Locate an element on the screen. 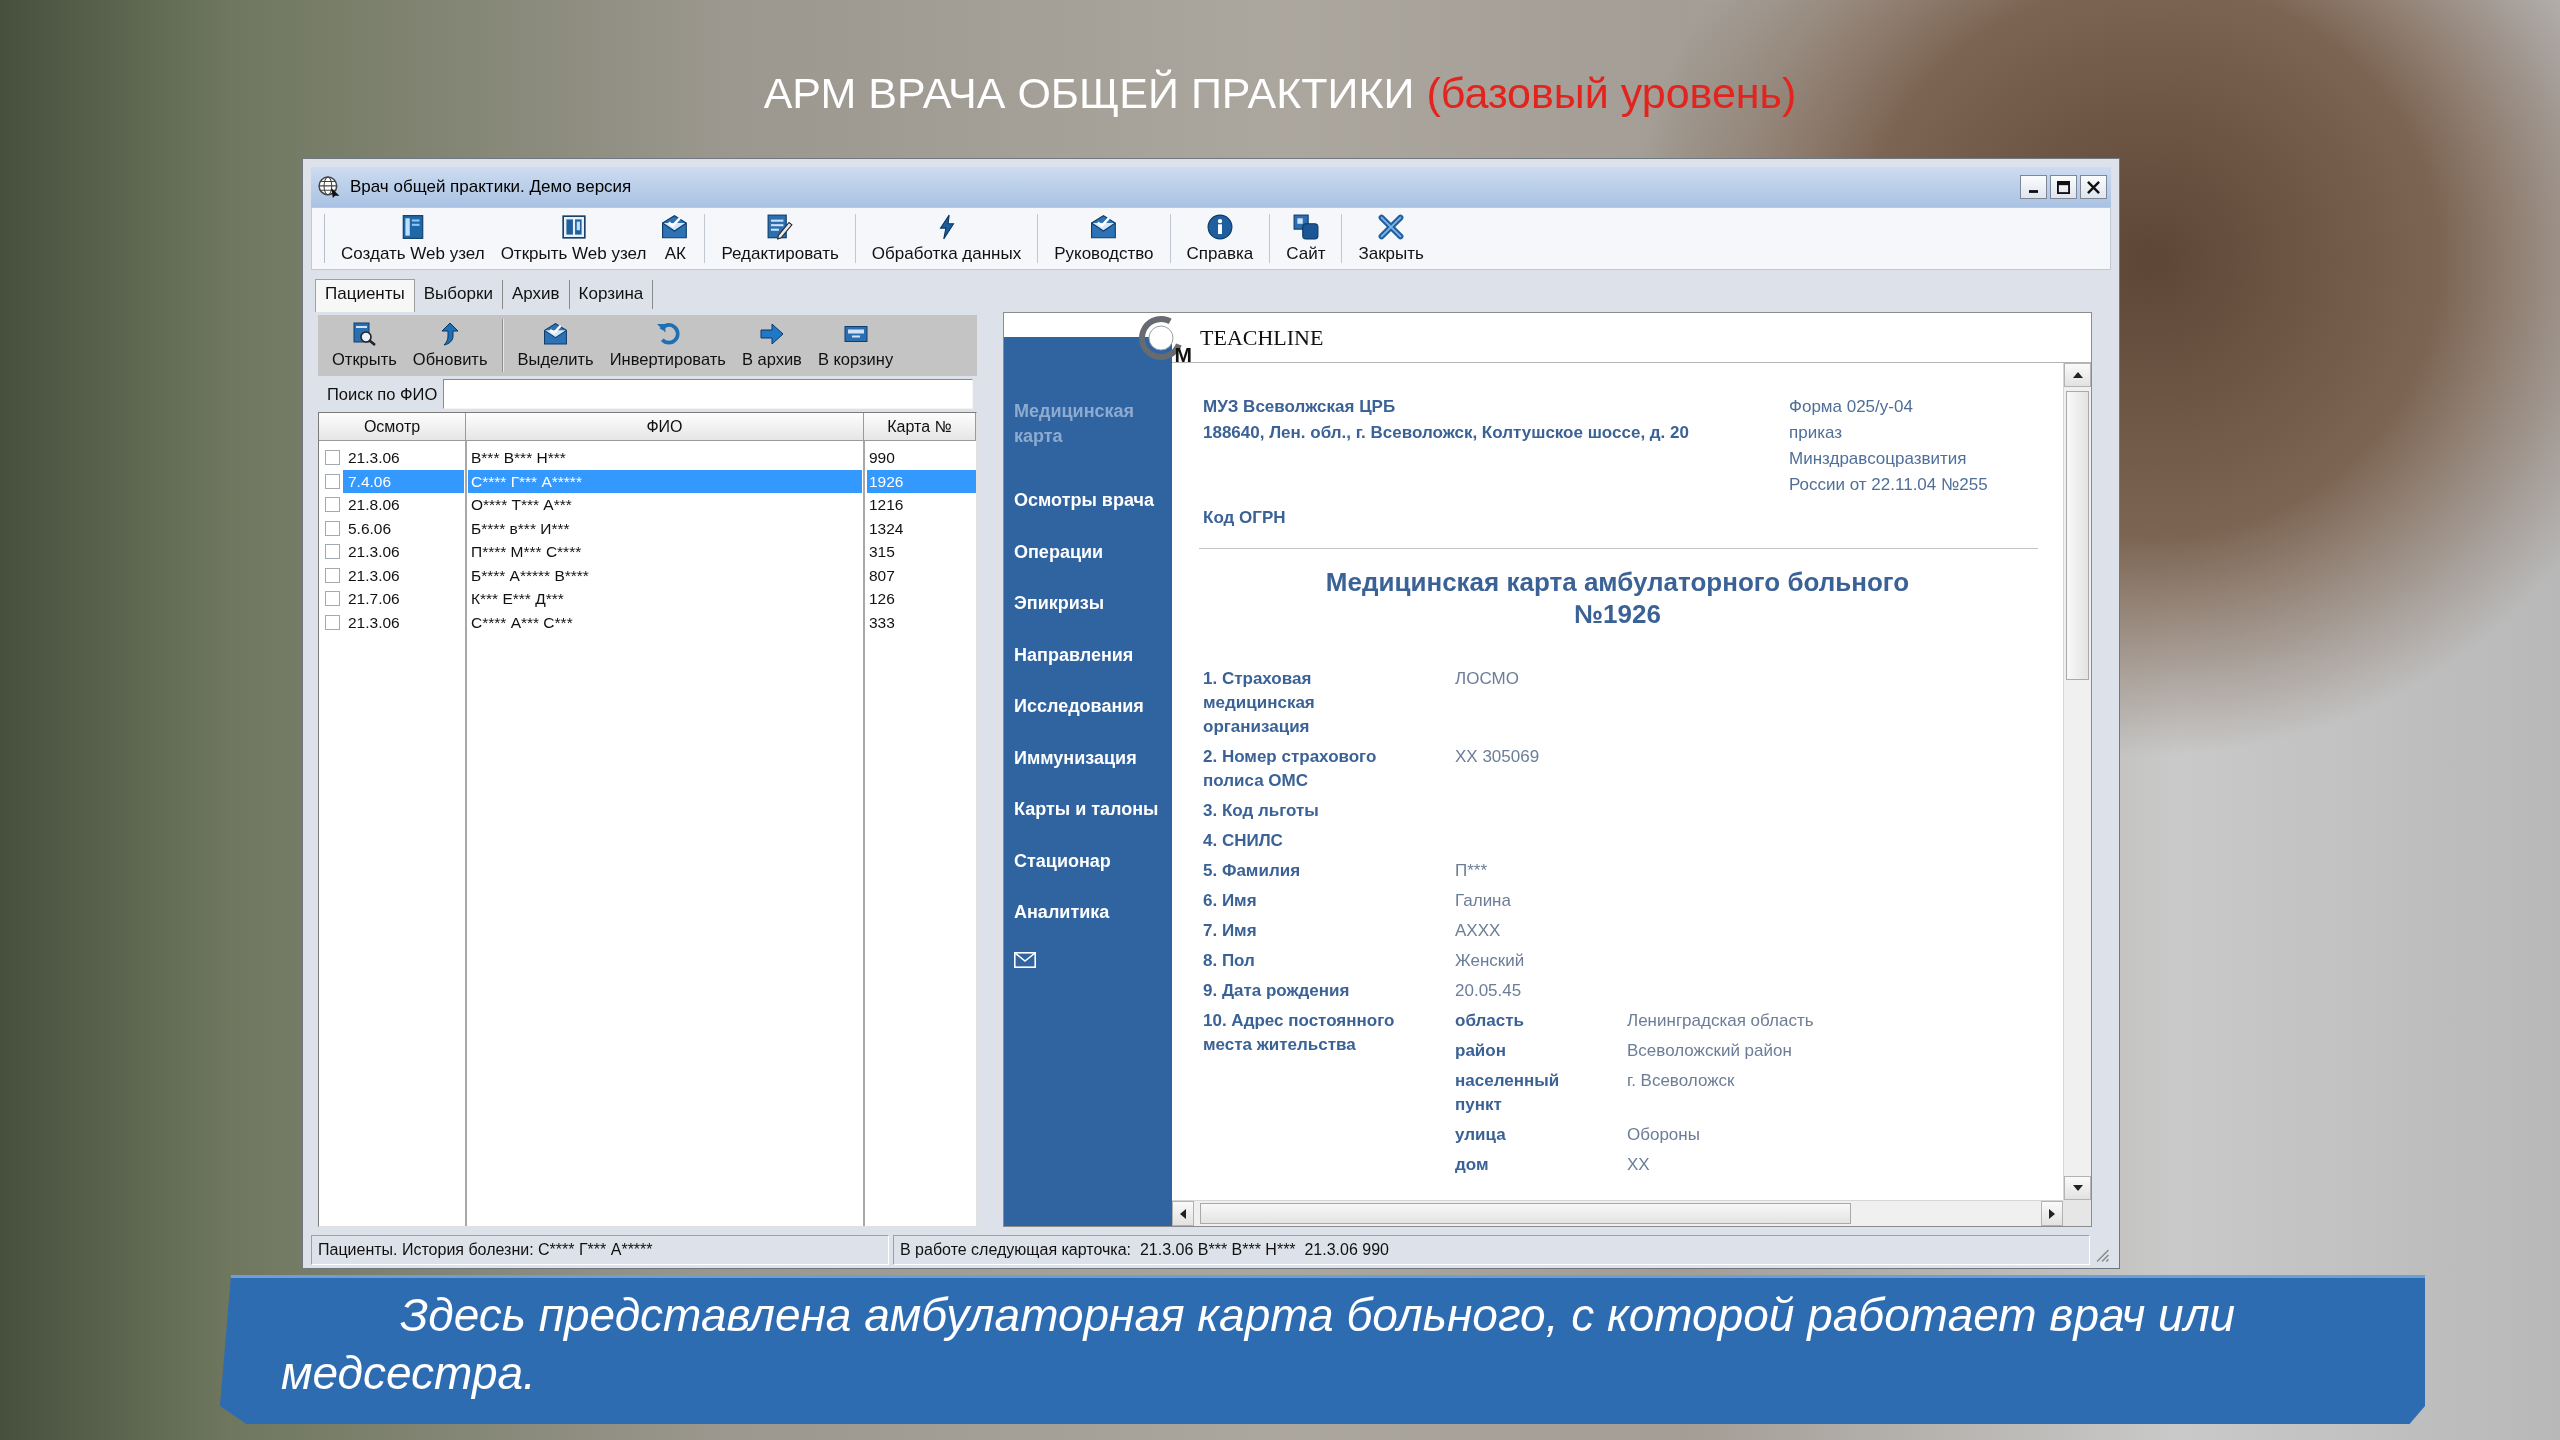 This screenshot has height=1440, width=2560. scroll-left-button is located at coordinates (1183, 1213).